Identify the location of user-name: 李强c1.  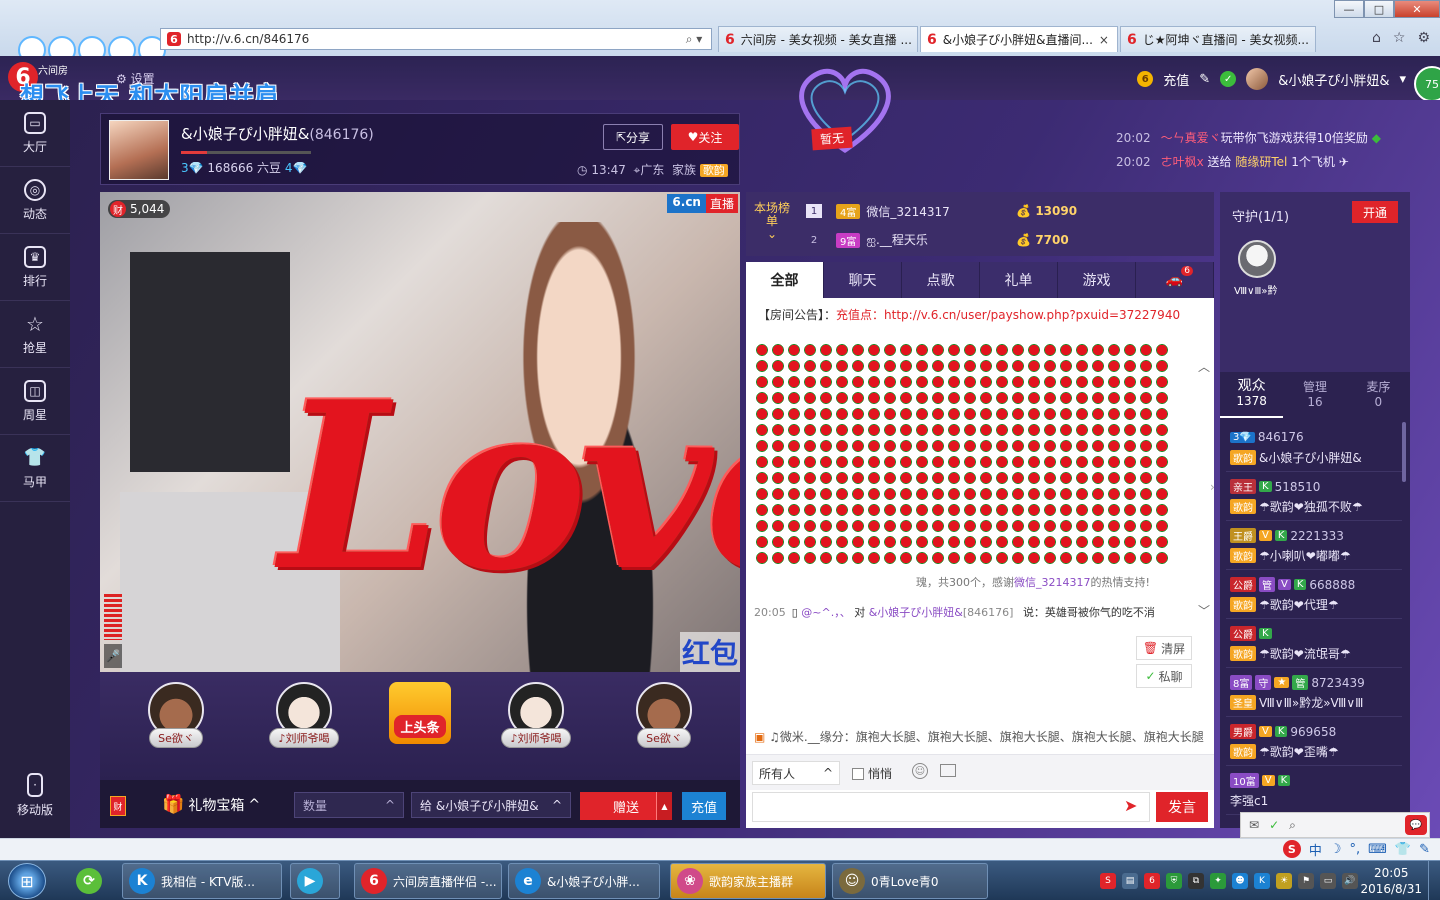
(1249, 800).